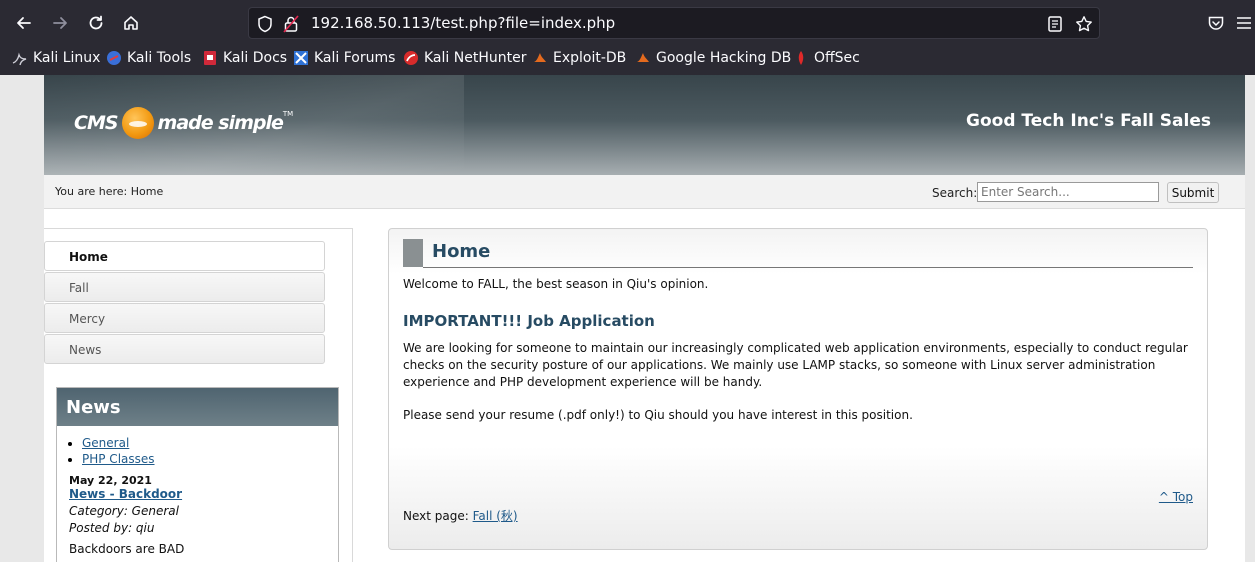 This screenshot has height=562, width=1255. Describe the element at coordinates (1068, 192) in the screenshot. I see `search-input` at that location.